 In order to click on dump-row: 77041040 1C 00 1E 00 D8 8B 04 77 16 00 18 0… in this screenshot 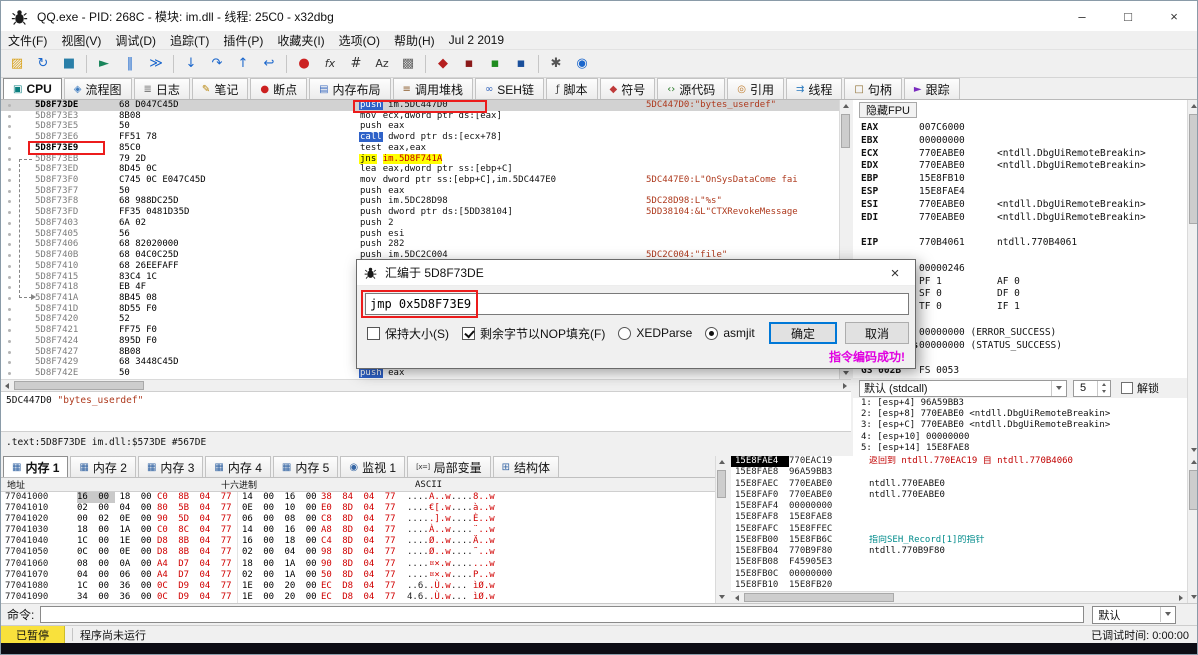, I will do `click(358, 542)`.